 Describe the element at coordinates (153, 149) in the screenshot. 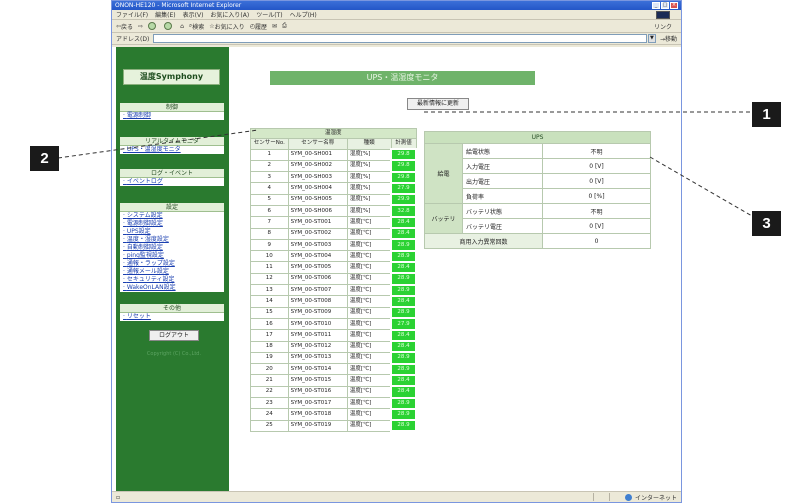

I see `sidebar-item-label: UPS・温湿度モニタ` at that location.